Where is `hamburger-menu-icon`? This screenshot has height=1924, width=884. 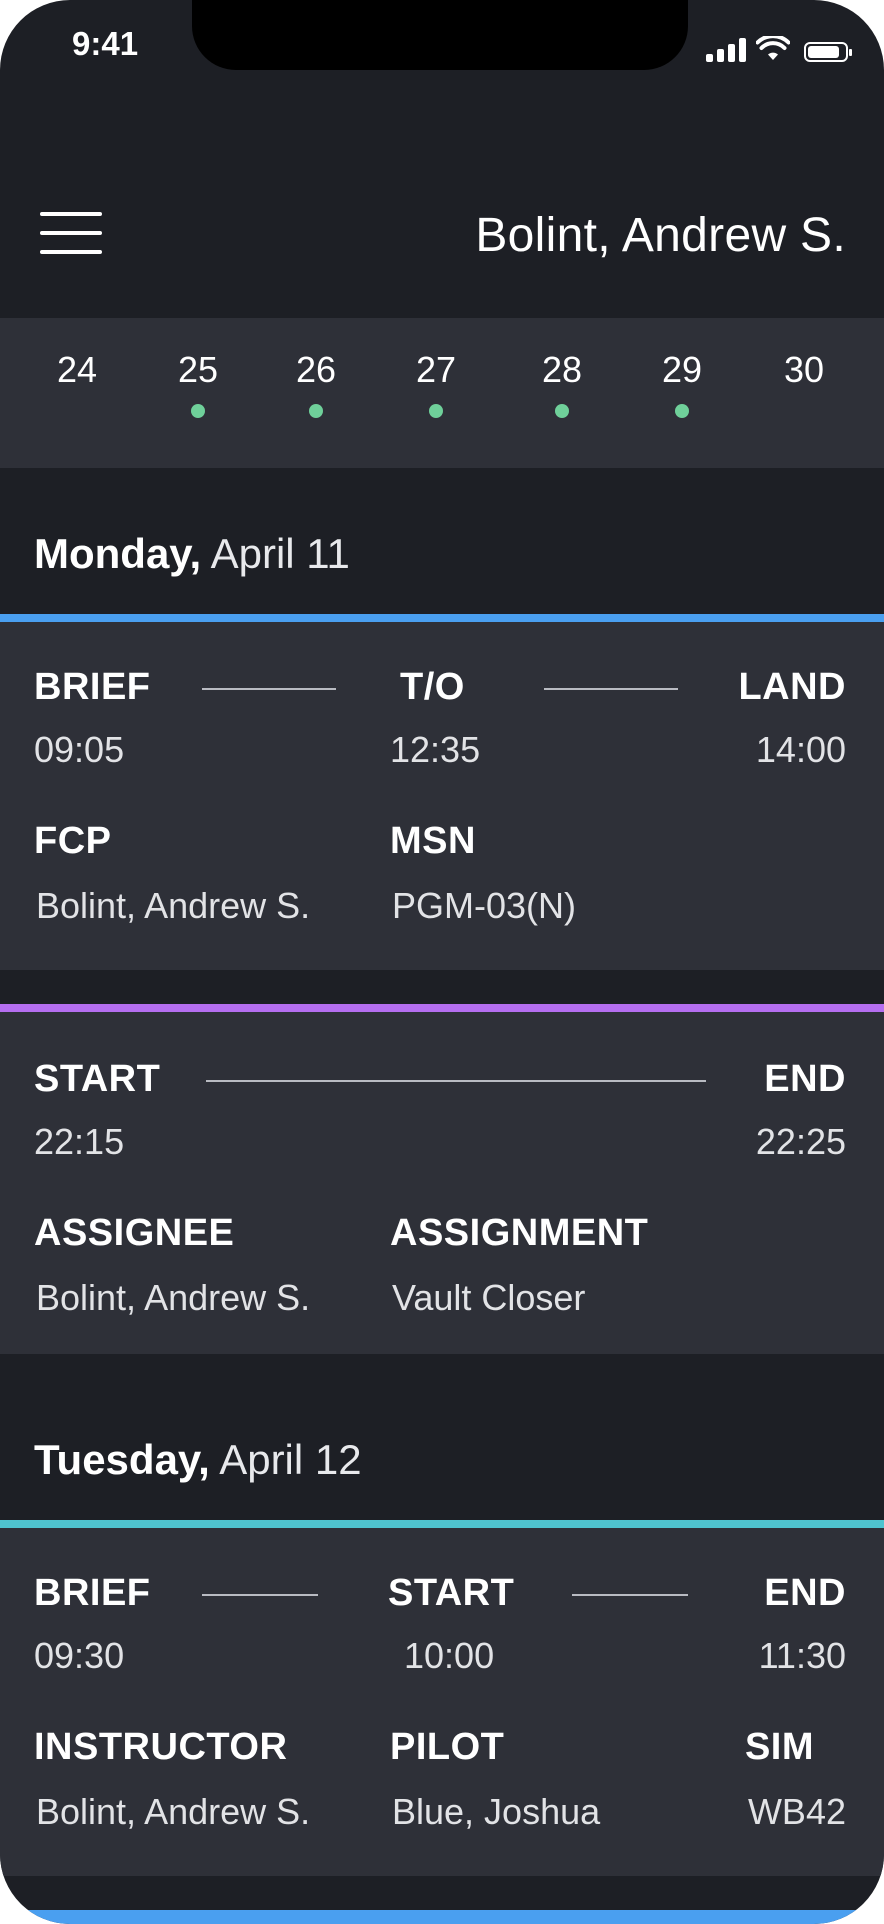
hamburger-menu-icon is located at coordinates (71, 233).